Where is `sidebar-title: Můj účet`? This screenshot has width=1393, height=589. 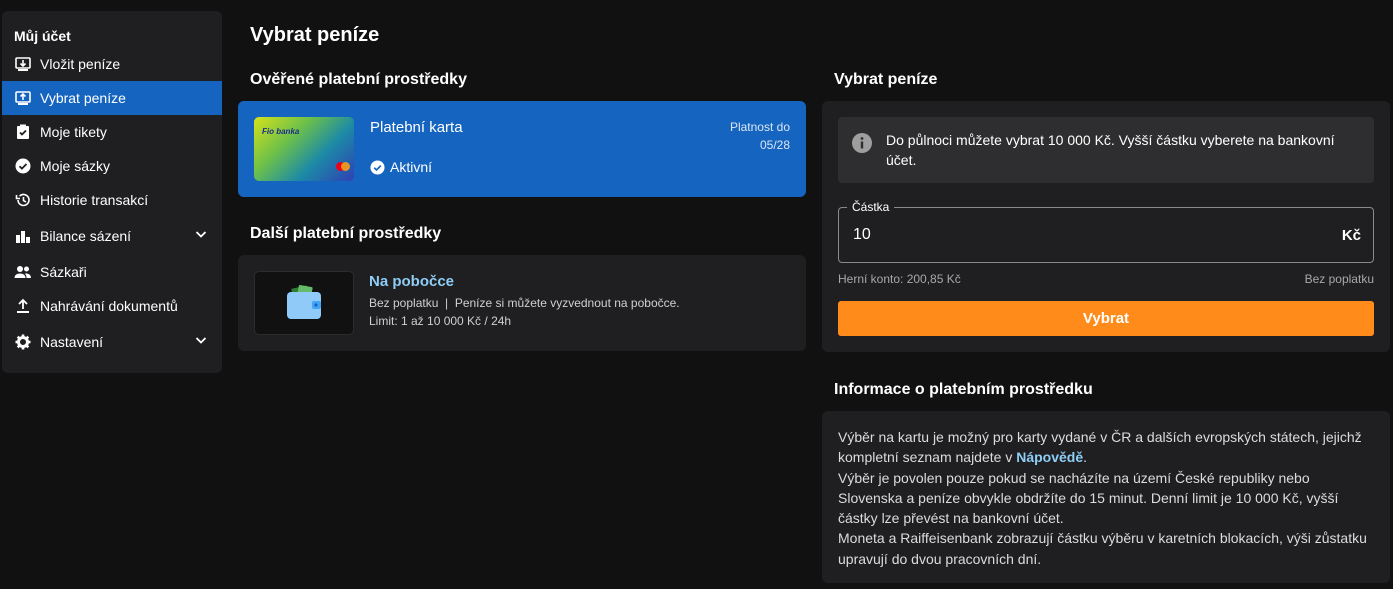 sidebar-title: Můj účet is located at coordinates (42, 36).